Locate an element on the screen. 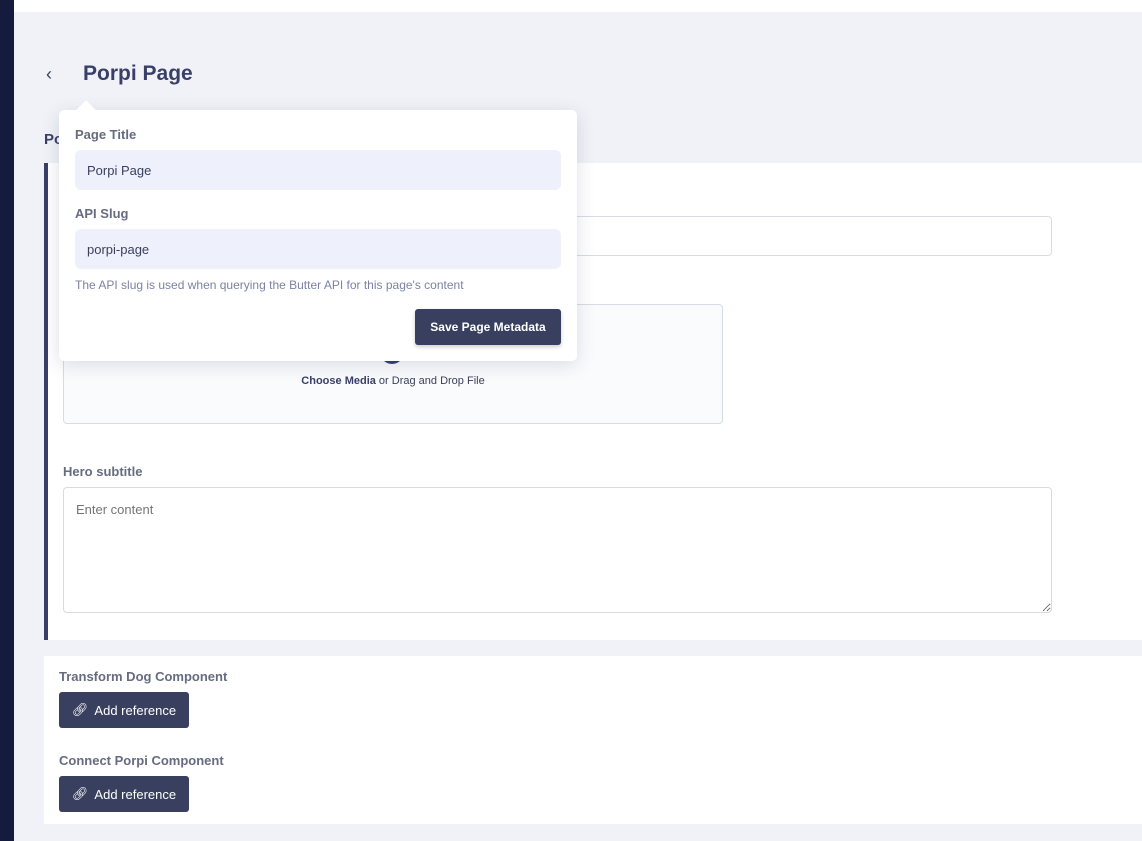 The image size is (1142, 841). api-slug-input is located at coordinates (318, 249).